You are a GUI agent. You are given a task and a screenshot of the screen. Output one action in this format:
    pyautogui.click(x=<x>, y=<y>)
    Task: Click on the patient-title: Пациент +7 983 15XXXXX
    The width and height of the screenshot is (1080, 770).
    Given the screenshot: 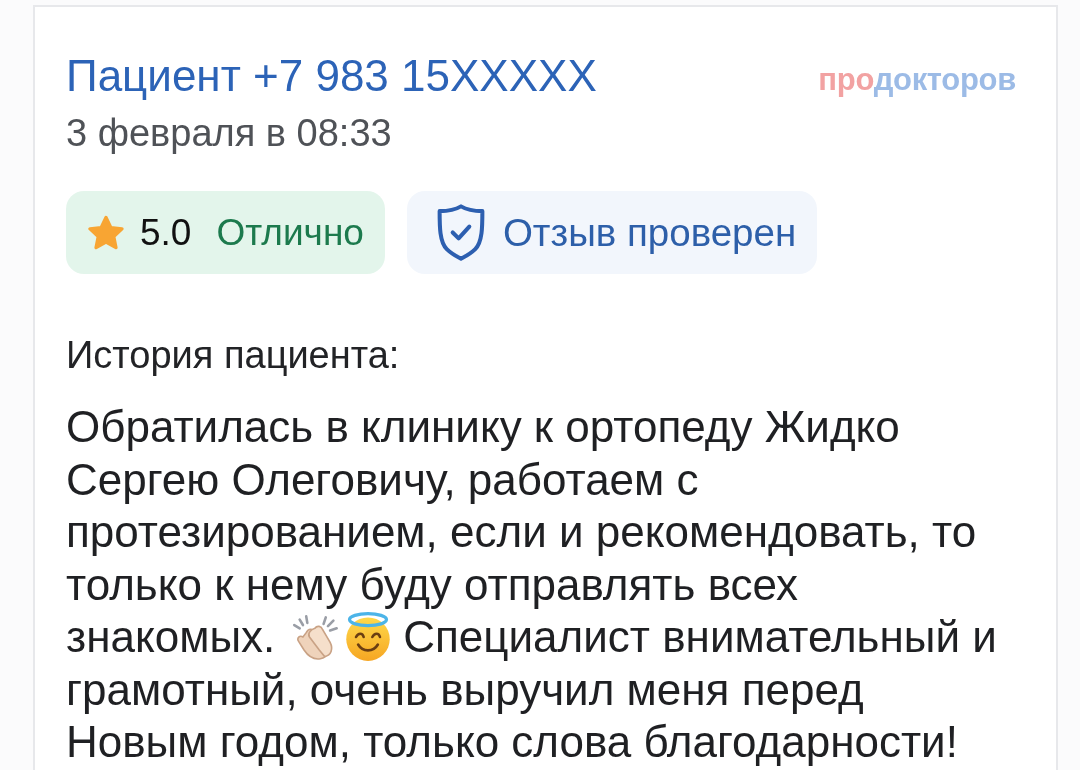 What is the action you would take?
    pyautogui.click(x=331, y=76)
    